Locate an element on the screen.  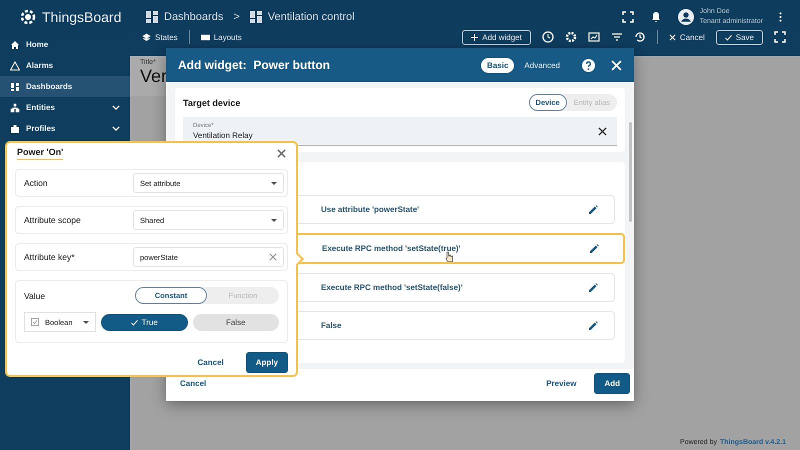
avatar-icon is located at coordinates (686, 17).